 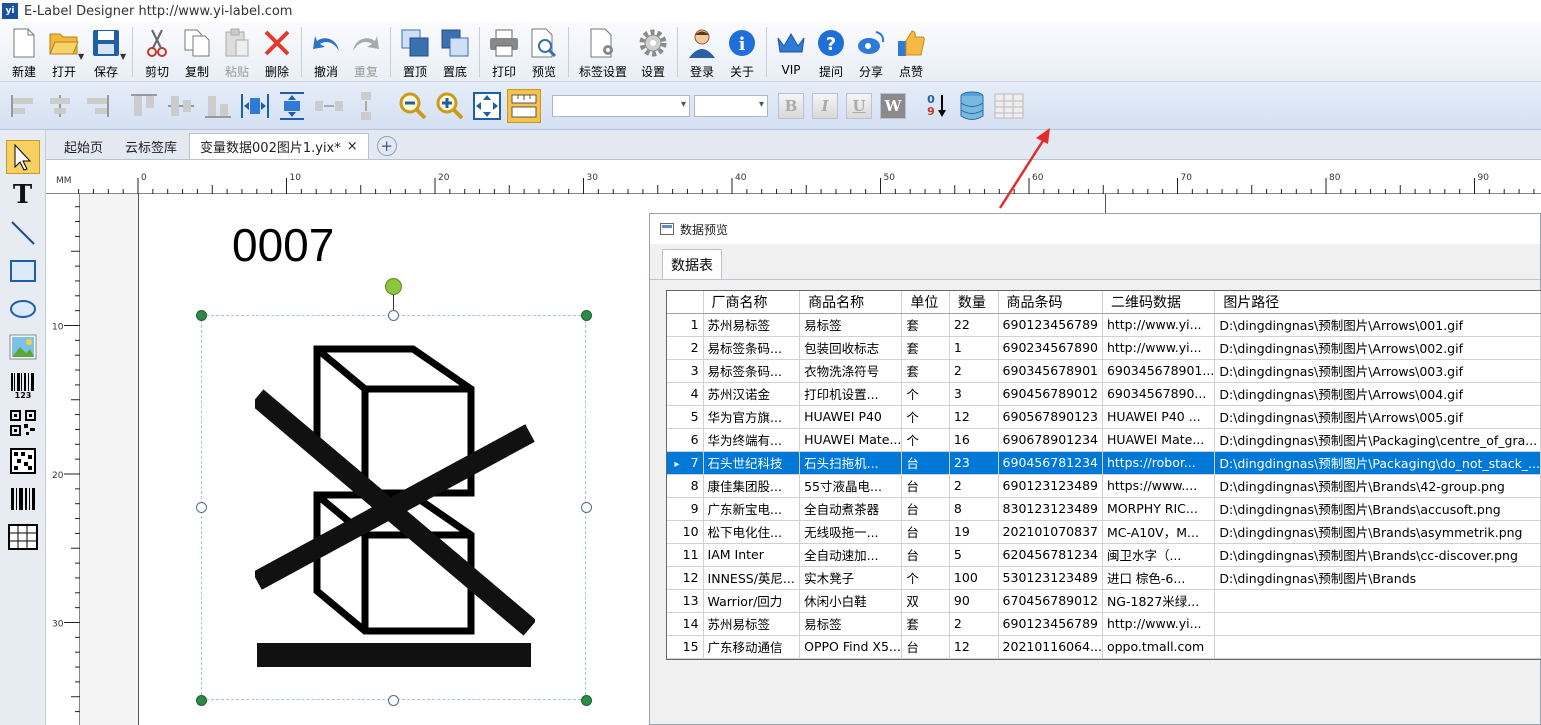 I want to click on row-number: 14, so click(x=685, y=624).